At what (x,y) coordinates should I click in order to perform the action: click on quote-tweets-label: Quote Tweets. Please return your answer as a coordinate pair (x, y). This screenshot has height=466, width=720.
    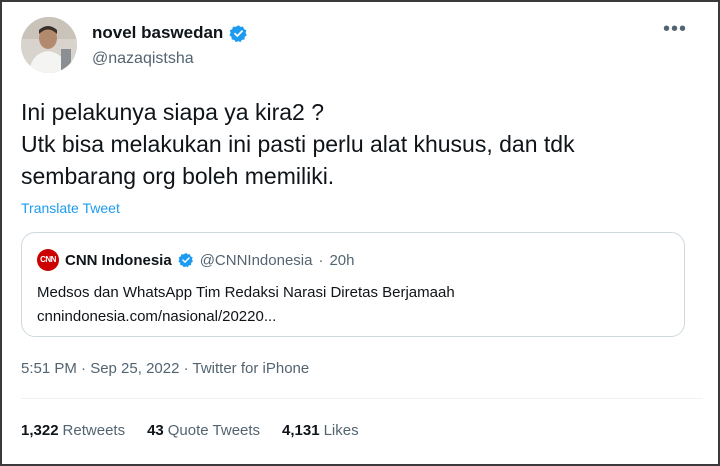
    Looking at the image, I should click on (214, 430).